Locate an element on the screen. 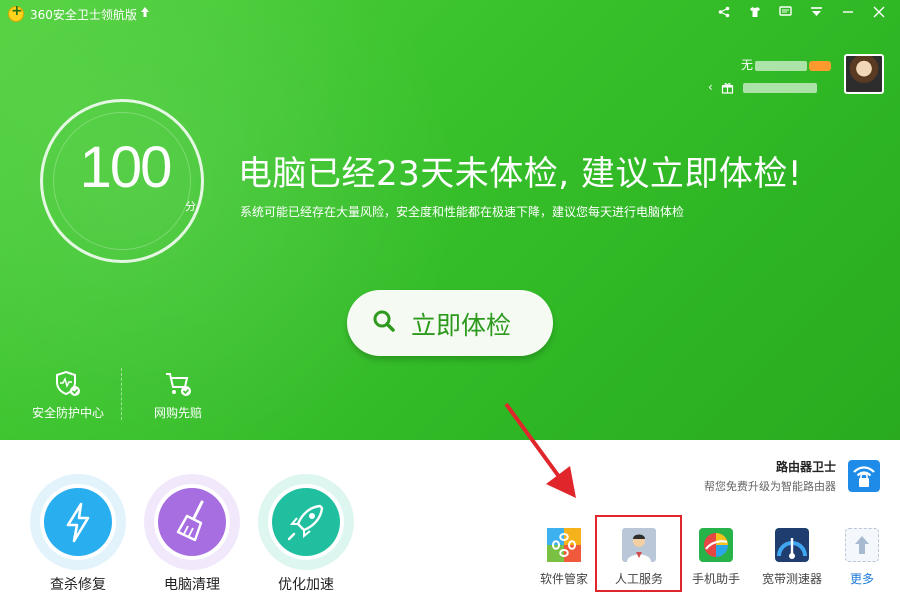  page-subtitle: 系统可能已经存在大量风险，安全度和性能都在极速下降，建议您每天进行电脑体检 is located at coordinates (462, 212).